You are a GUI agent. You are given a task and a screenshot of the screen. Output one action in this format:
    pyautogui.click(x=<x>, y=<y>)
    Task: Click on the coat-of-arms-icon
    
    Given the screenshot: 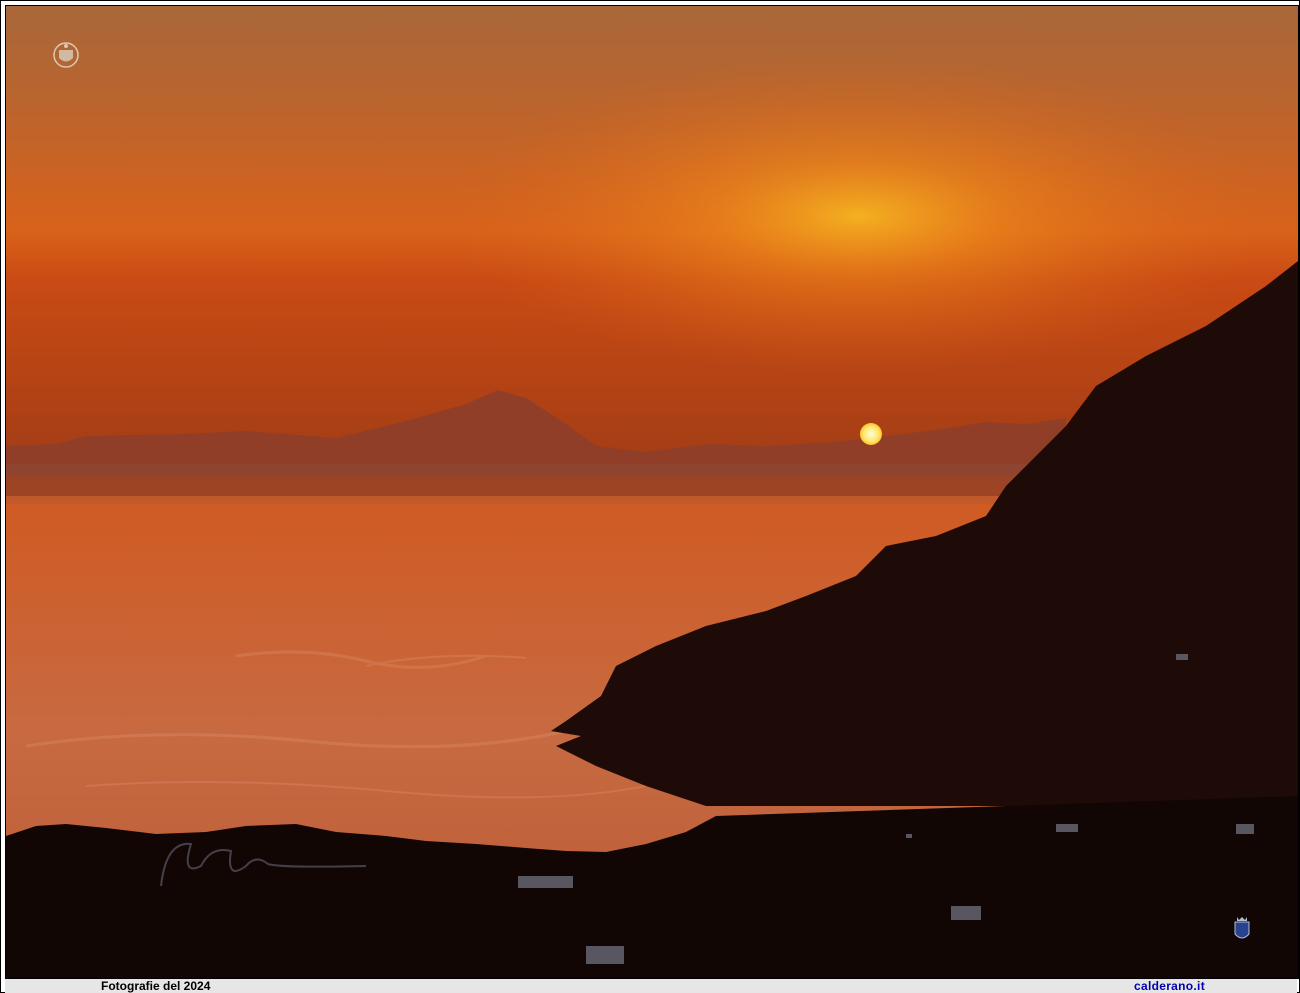 What is the action you would take?
    pyautogui.click(x=1242, y=928)
    